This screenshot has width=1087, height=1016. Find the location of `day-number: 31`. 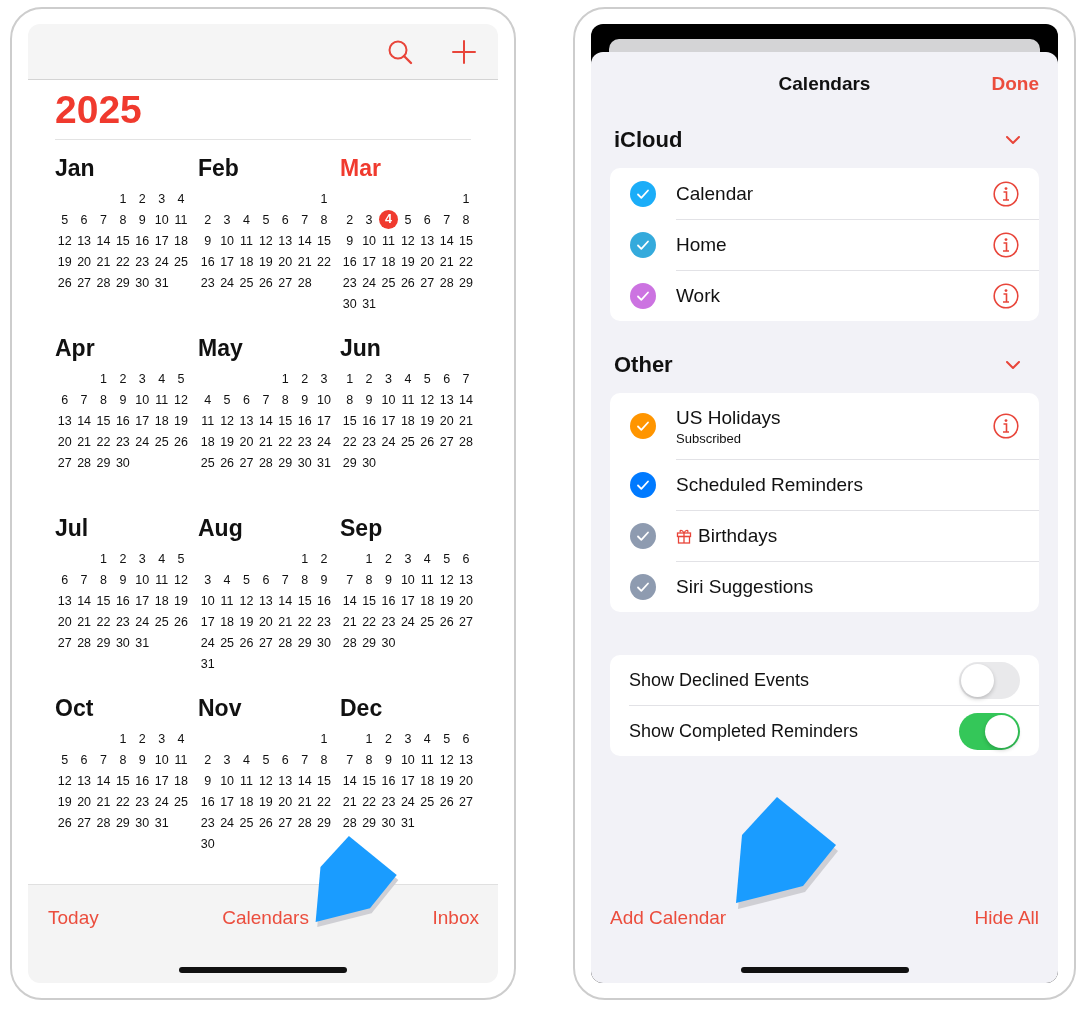

day-number: 31 is located at coordinates (161, 822).